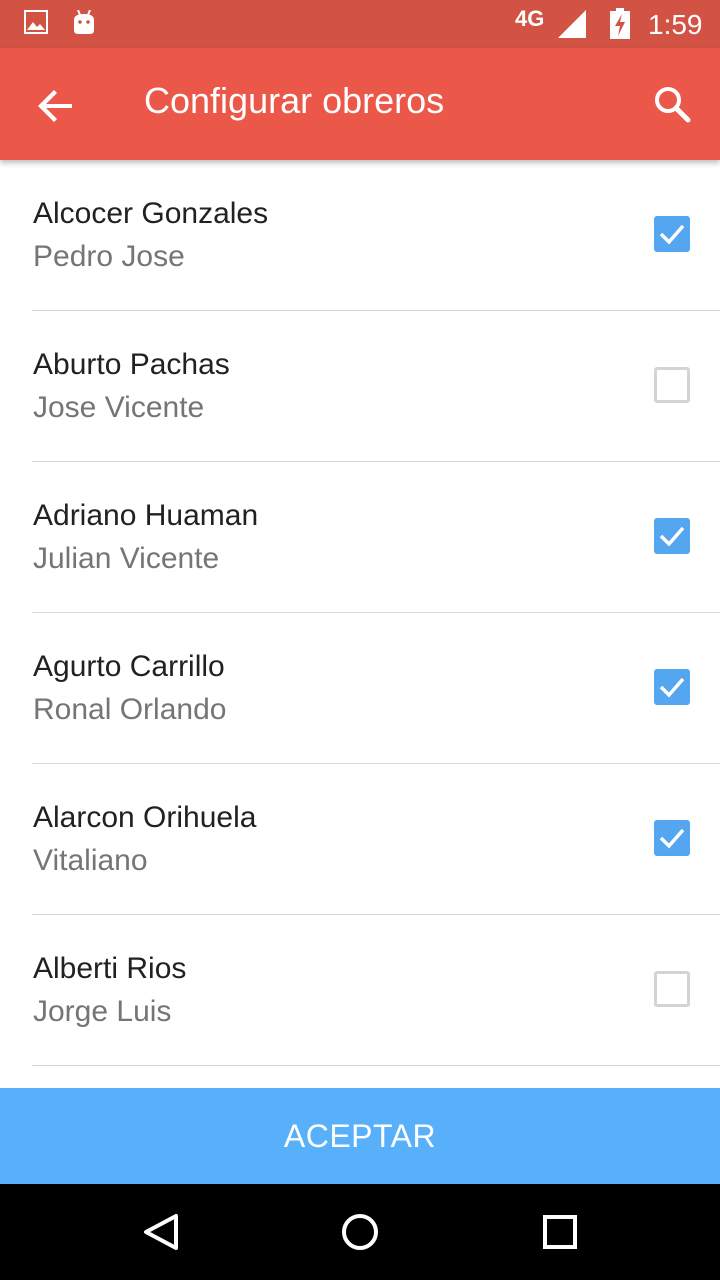 The height and width of the screenshot is (1280, 720). What do you see at coordinates (36, 24) in the screenshot?
I see `image-icon` at bounding box center [36, 24].